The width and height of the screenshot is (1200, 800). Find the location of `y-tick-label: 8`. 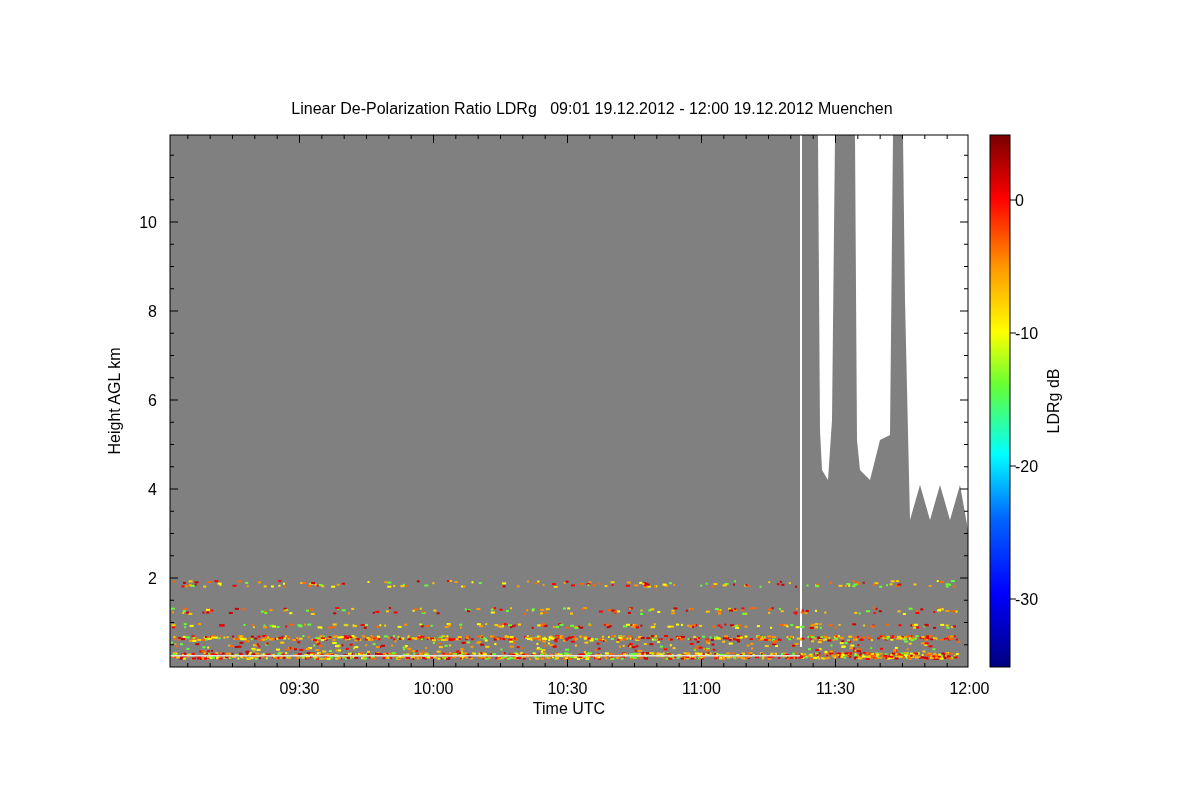

y-tick-label: 8 is located at coordinates (152, 311).